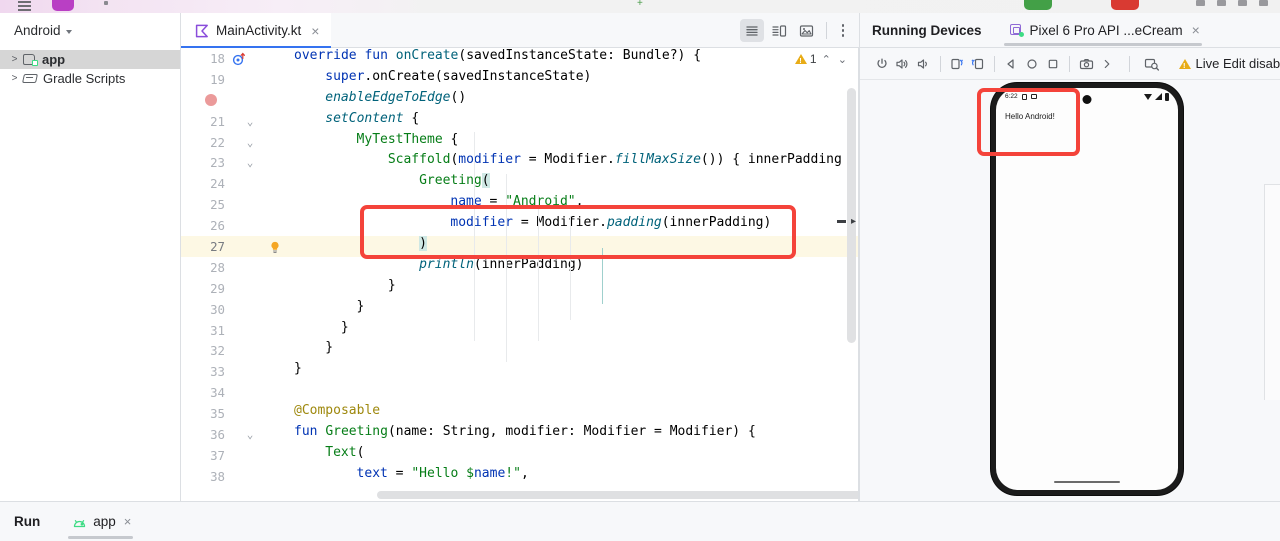 This screenshot has width=1280, height=541. Describe the element at coordinates (1125, 5) in the screenshot. I see `red-button` at that location.